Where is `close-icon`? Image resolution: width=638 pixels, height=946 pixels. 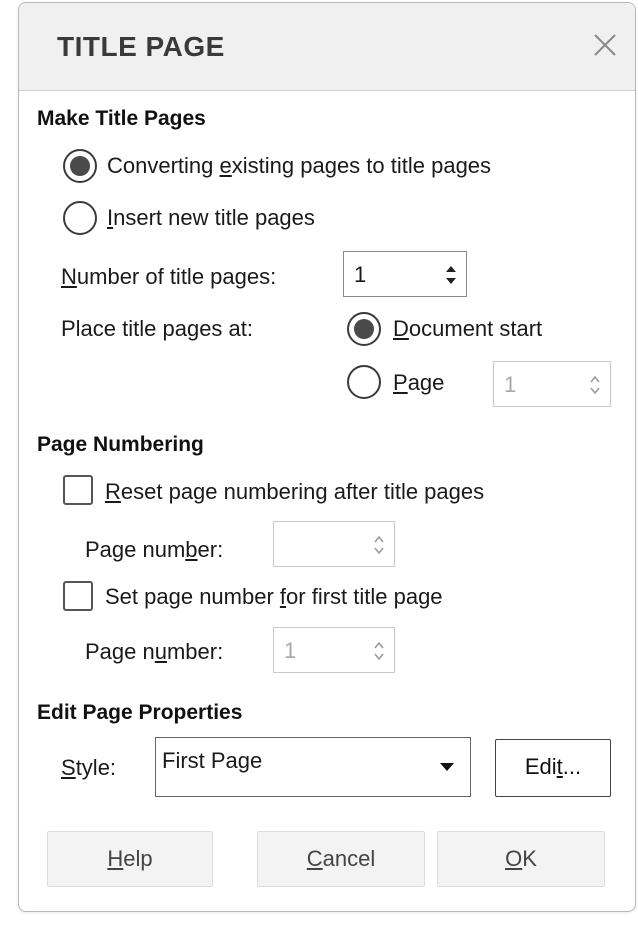
close-icon is located at coordinates (605, 45).